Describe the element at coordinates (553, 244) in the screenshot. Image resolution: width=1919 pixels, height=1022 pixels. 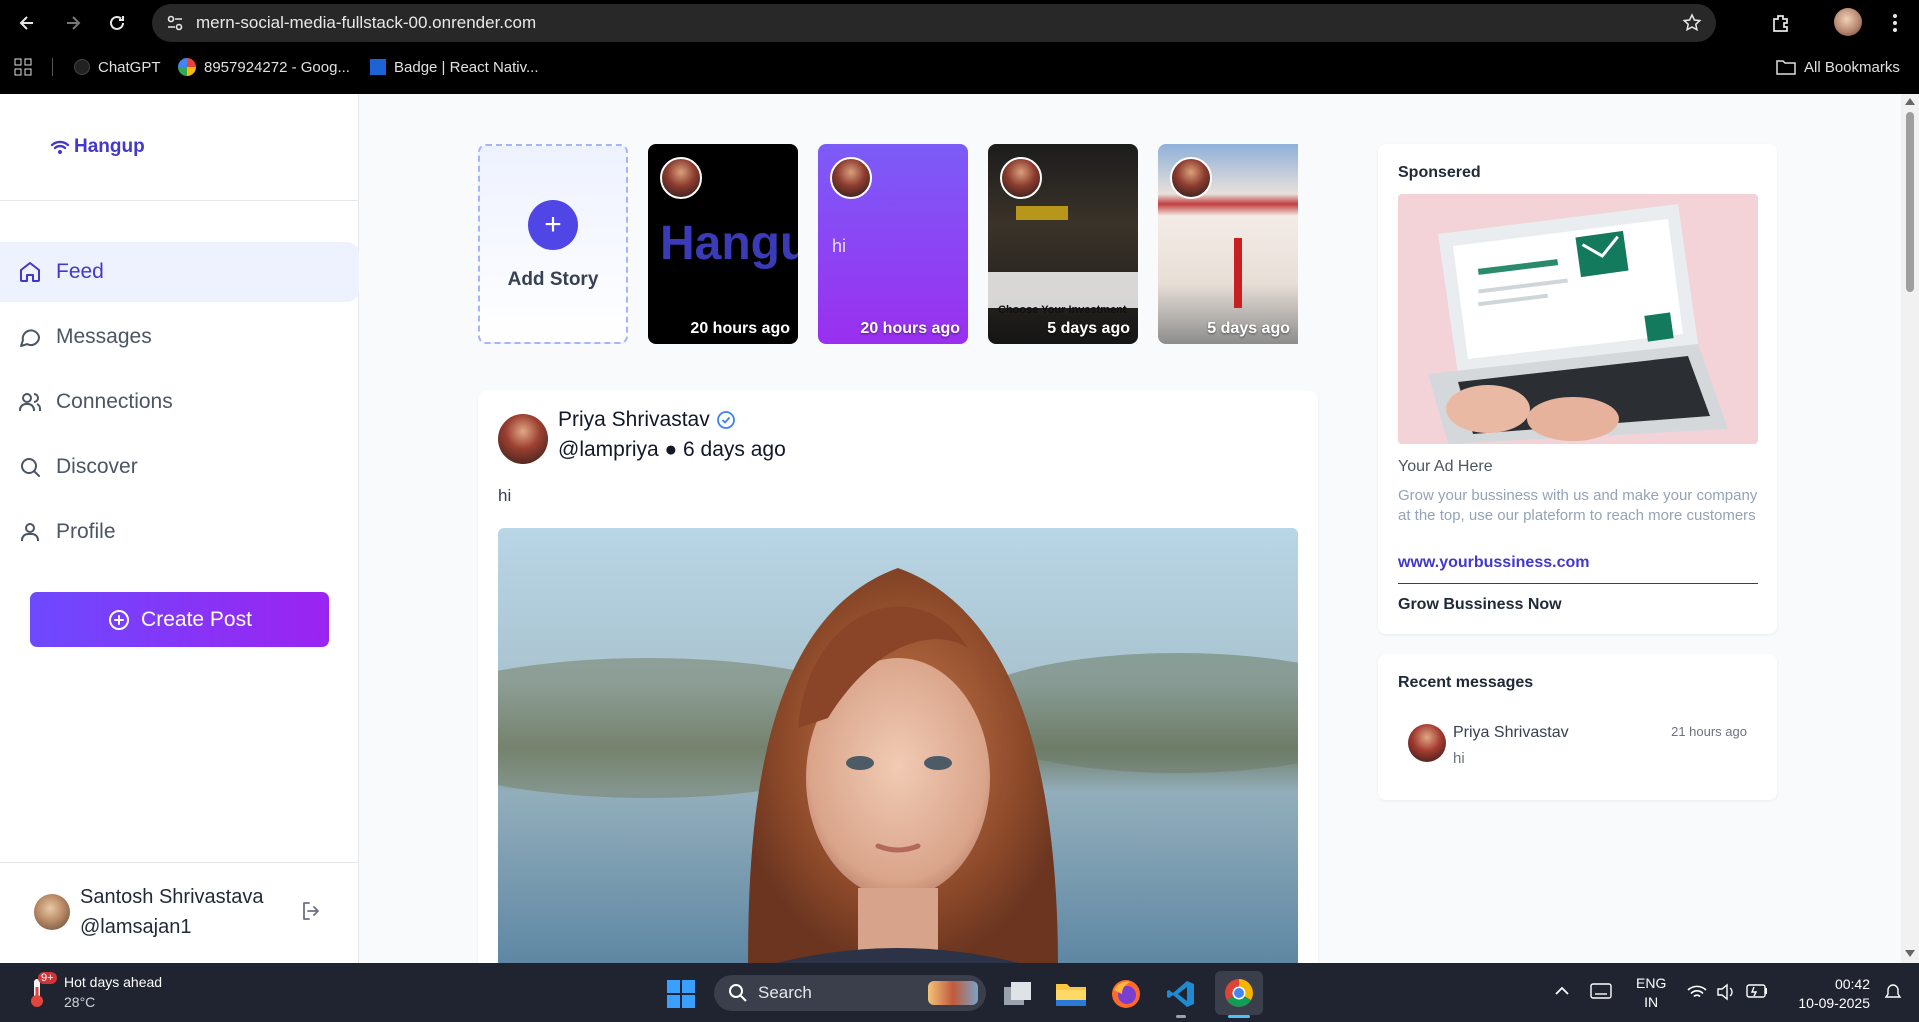
I see `add-story-card: + Add Story` at that location.